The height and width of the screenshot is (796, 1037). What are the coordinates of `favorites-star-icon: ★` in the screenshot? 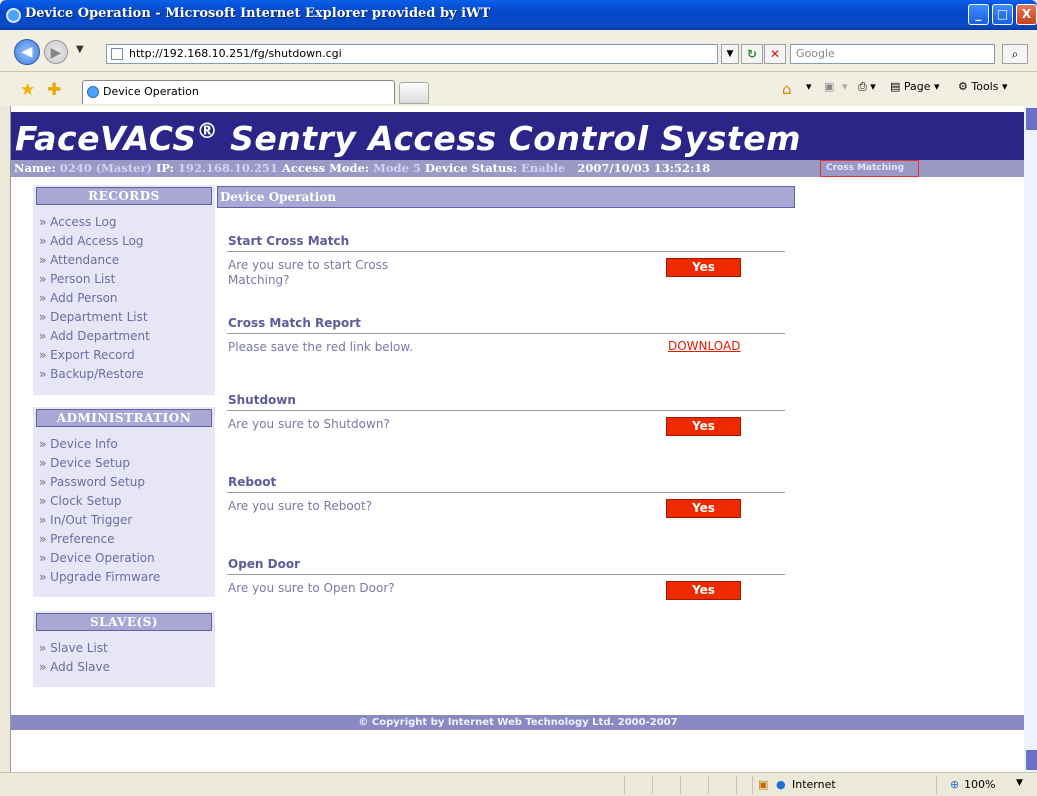 It's located at (27, 90).